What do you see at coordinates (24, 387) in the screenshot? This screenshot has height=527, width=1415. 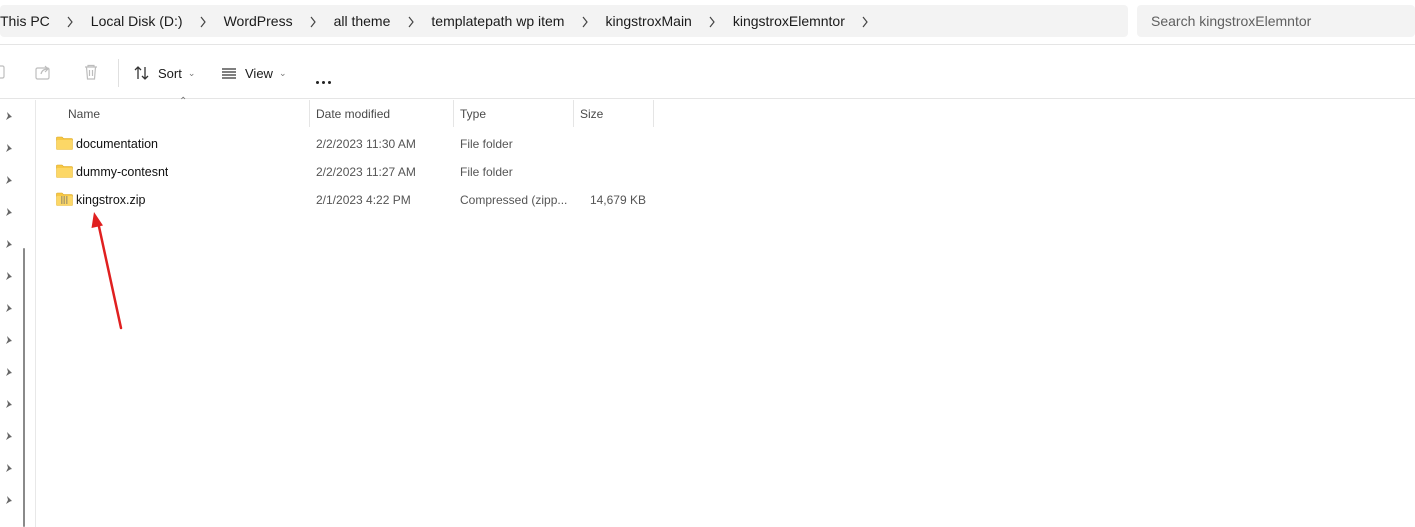 I see `nav-scrollbar` at bounding box center [24, 387].